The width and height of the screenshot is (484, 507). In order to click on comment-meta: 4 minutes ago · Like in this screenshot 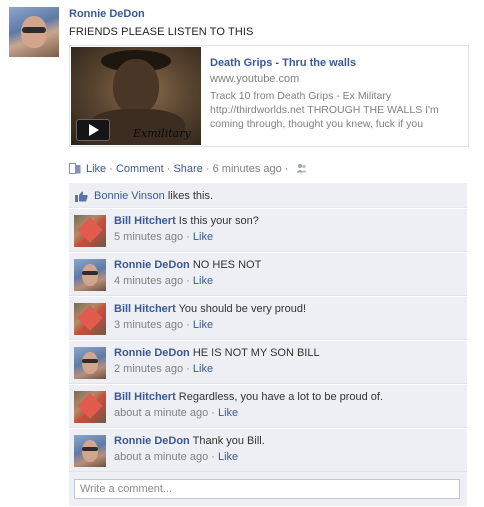, I will do `click(163, 281)`.